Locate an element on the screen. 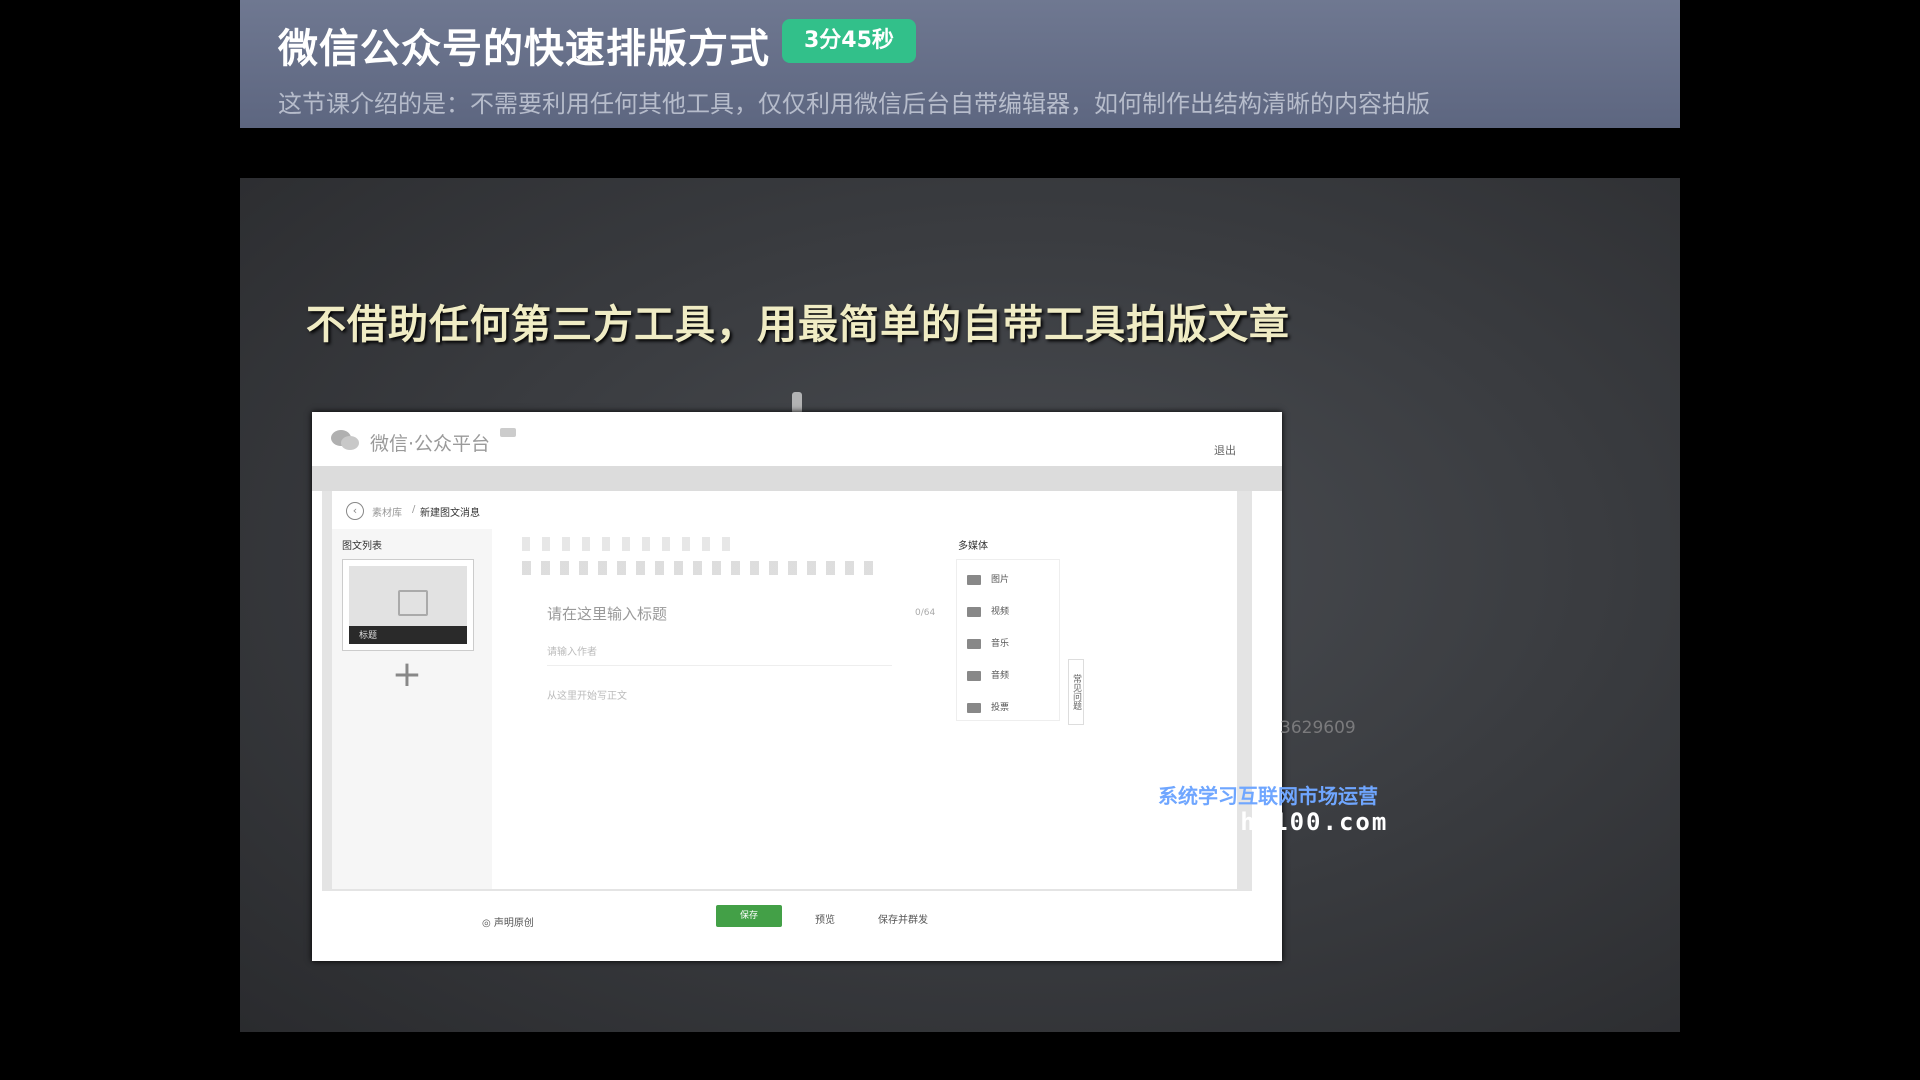  brand-slogan: 系统学习互联网市场运营 is located at coordinates (1268, 796).